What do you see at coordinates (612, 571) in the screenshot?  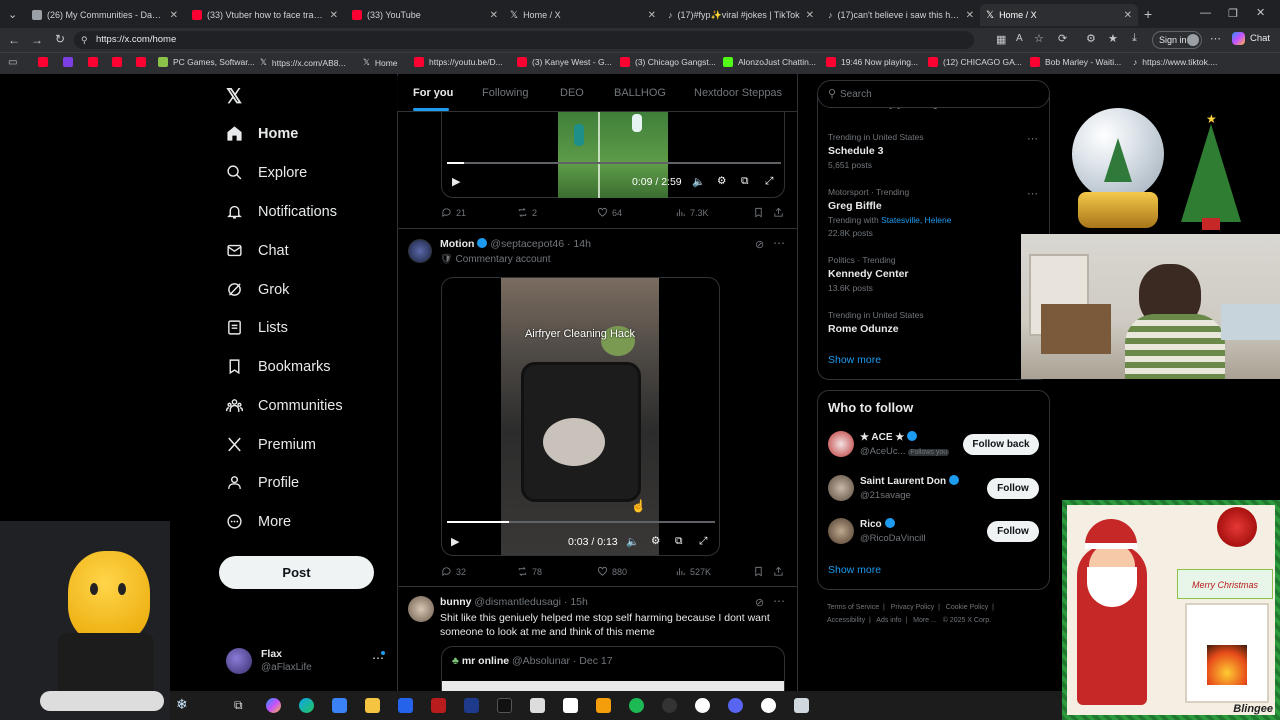 I see `like-button: 880` at bounding box center [612, 571].